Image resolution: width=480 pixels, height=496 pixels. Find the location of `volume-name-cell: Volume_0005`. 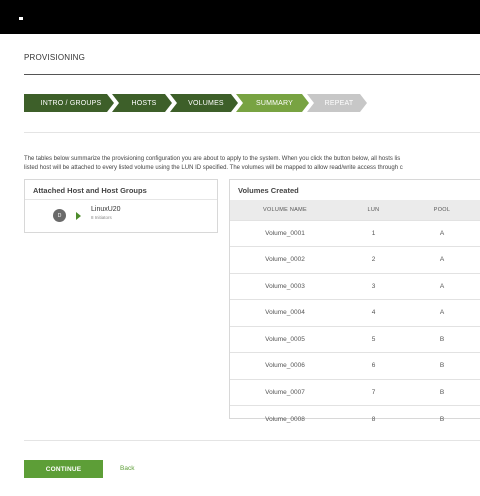

volume-name-cell: Volume_0005 is located at coordinates (285, 339).